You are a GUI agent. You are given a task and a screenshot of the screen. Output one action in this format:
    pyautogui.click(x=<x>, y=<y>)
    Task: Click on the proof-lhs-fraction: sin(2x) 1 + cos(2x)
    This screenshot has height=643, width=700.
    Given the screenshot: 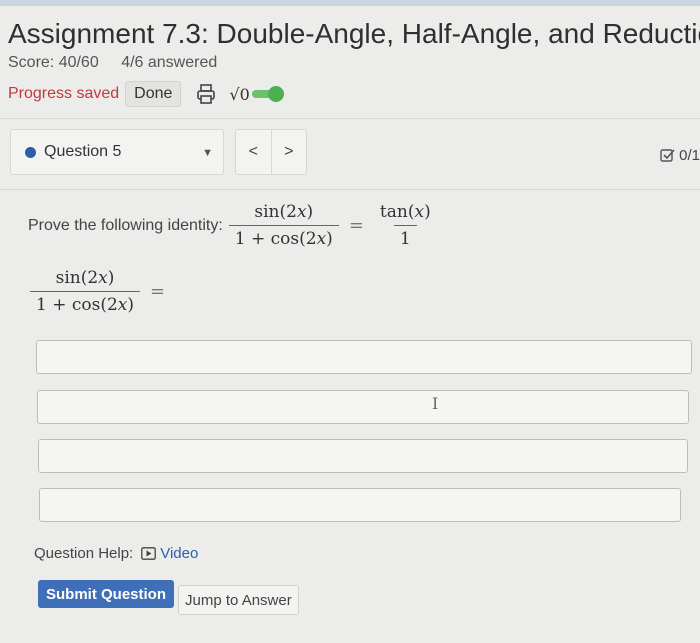 What is the action you would take?
    pyautogui.click(x=85, y=291)
    